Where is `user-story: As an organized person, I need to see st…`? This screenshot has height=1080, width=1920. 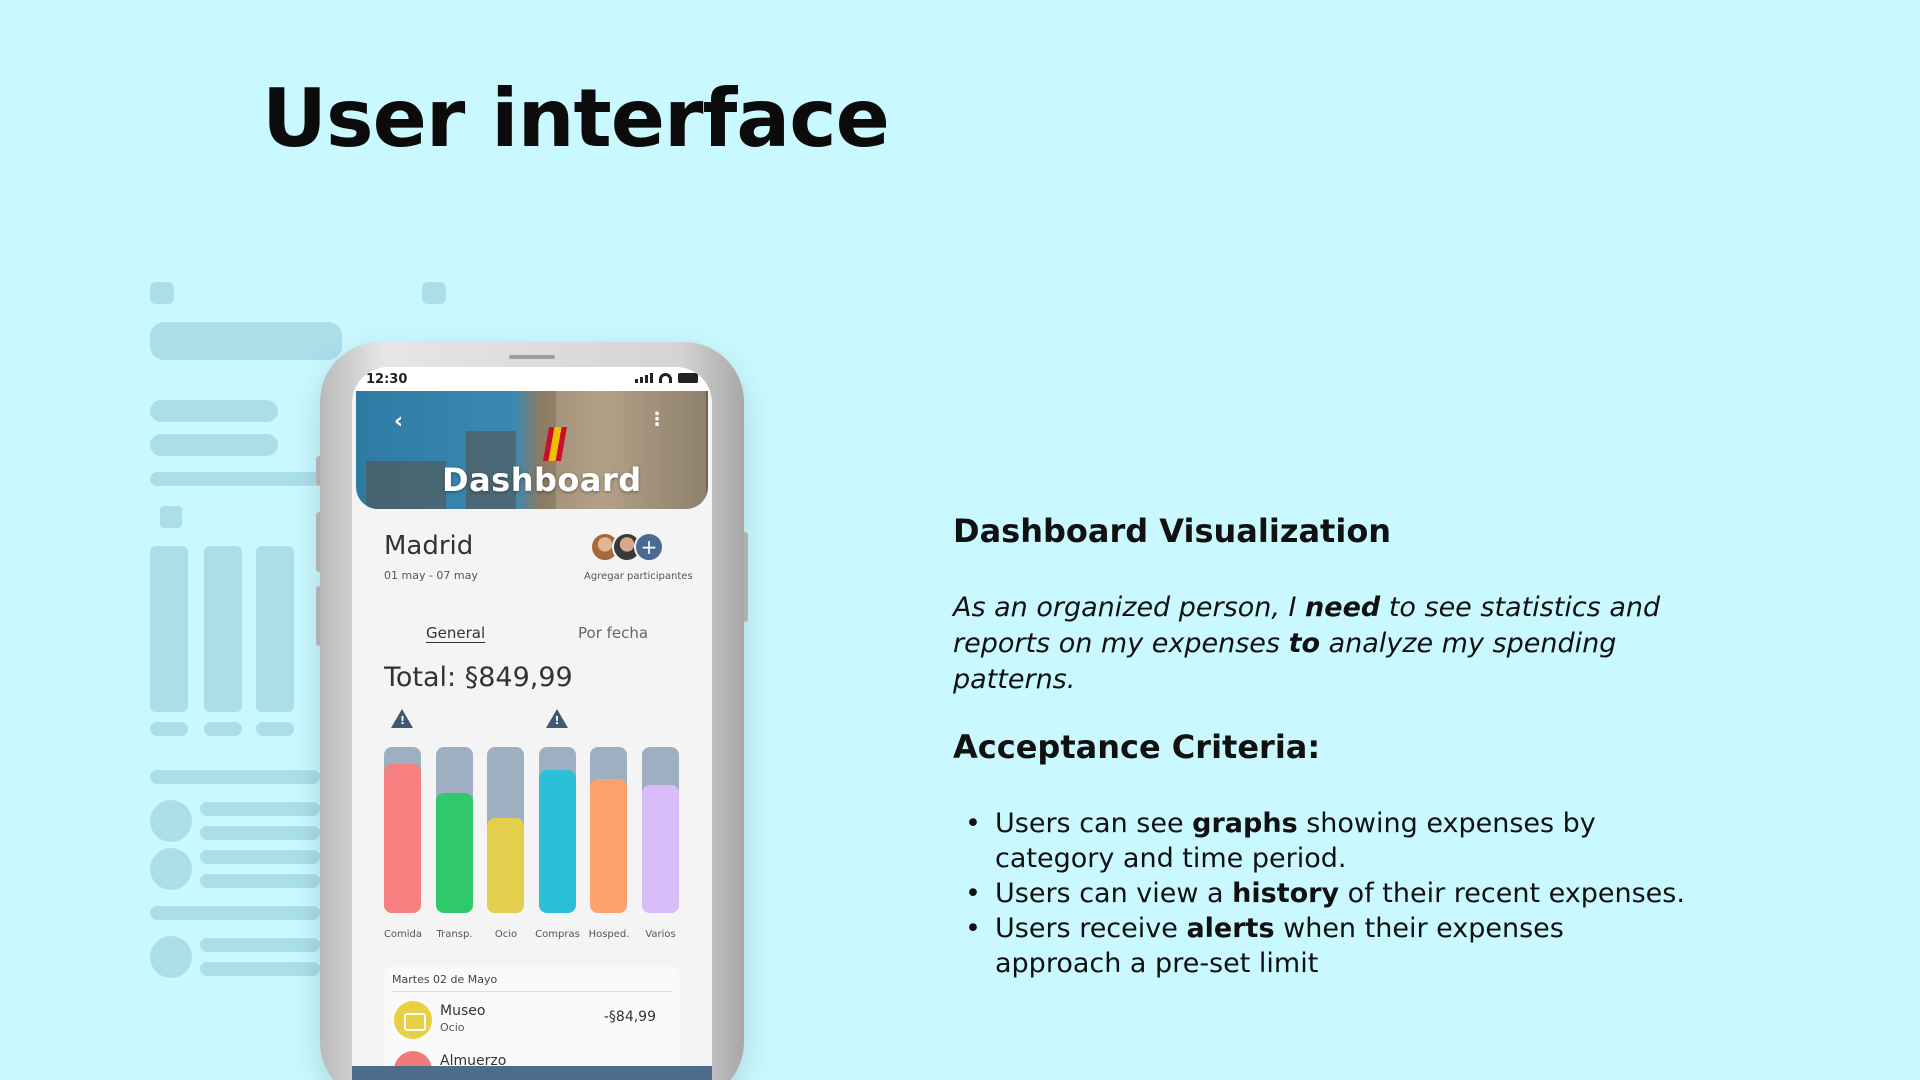
user-story: As an organized person, I need to see st… is located at coordinates (1313, 644).